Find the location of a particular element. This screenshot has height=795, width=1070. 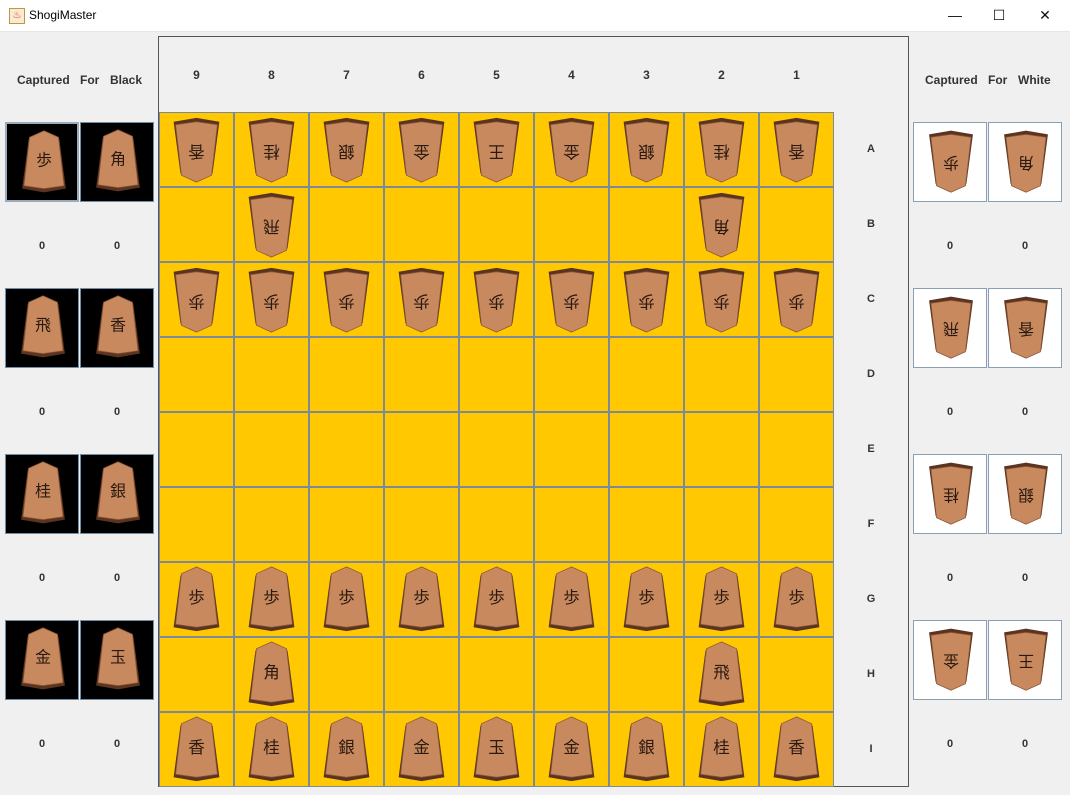

black-piece: 金 is located at coordinates (572, 750).